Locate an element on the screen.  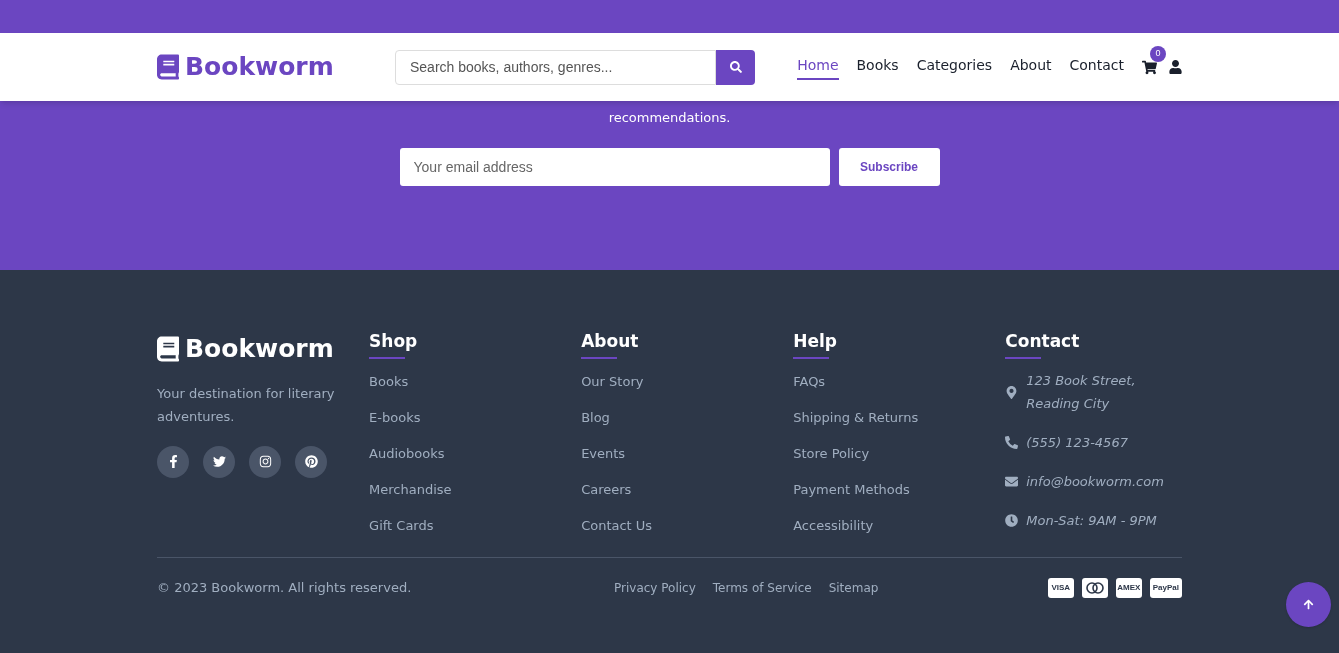
contact-text: 123 Book Street, Reading City is located at coordinates (1081, 392).